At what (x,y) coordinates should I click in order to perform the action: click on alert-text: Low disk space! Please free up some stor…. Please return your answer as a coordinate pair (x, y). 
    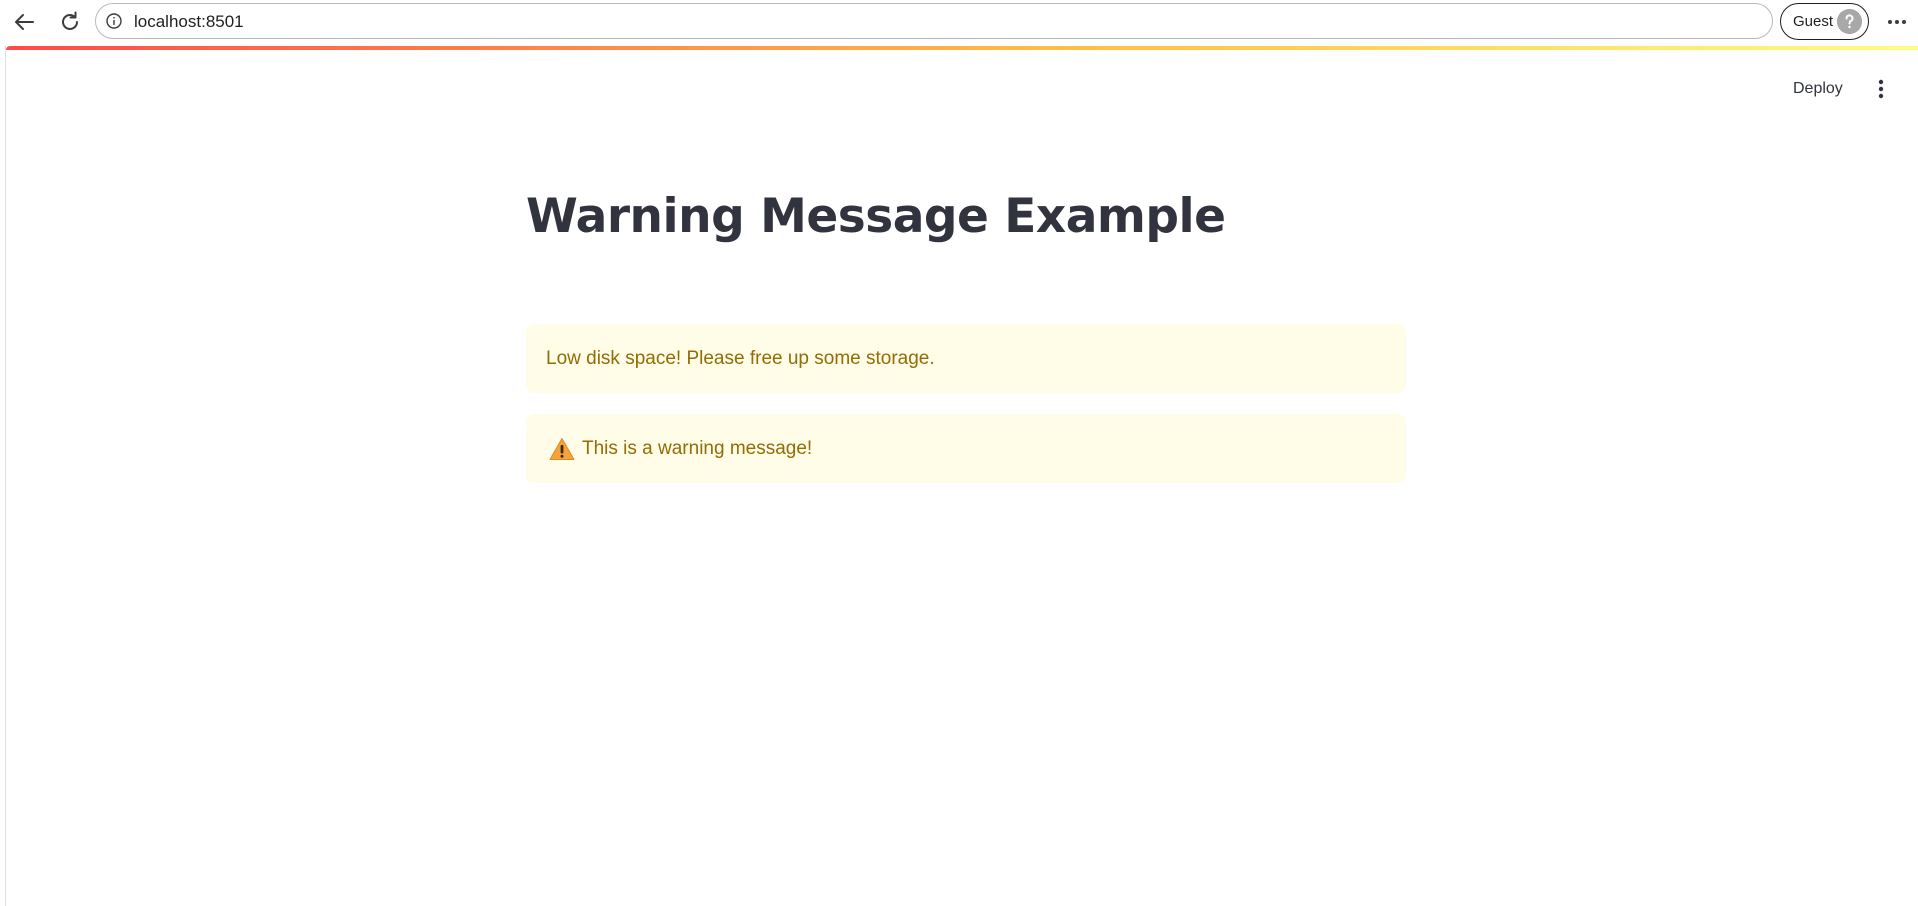
    Looking at the image, I should click on (740, 358).